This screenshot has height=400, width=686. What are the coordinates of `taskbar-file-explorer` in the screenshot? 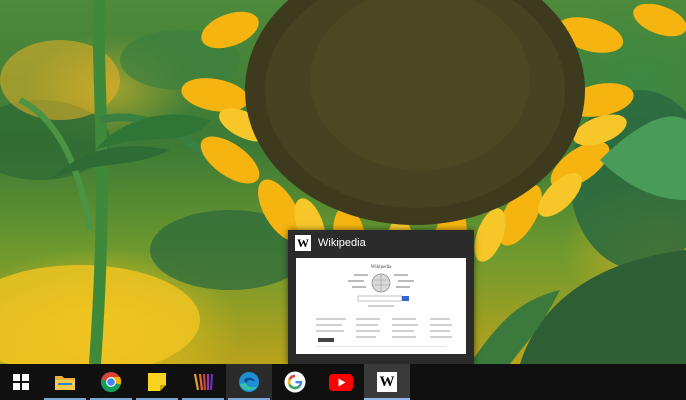 It's located at (65, 382).